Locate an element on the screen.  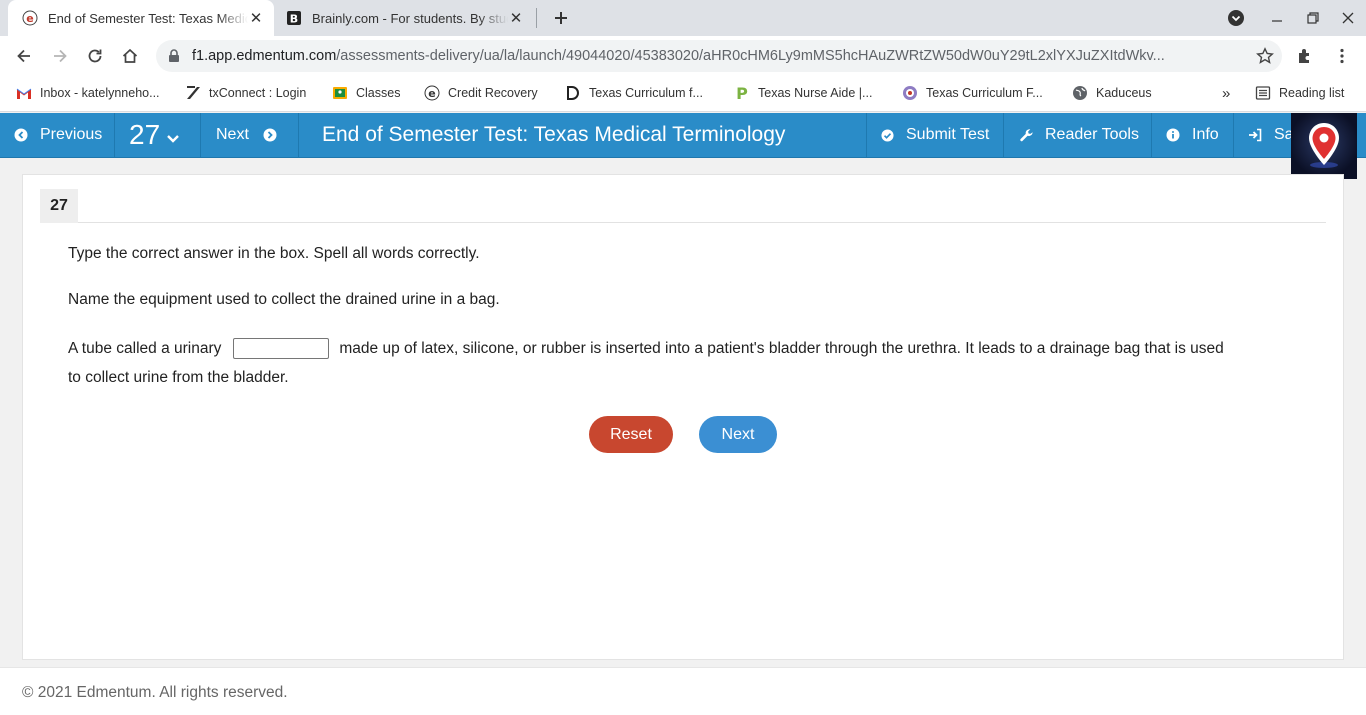
next-label: Next is located at coordinates (232, 134).